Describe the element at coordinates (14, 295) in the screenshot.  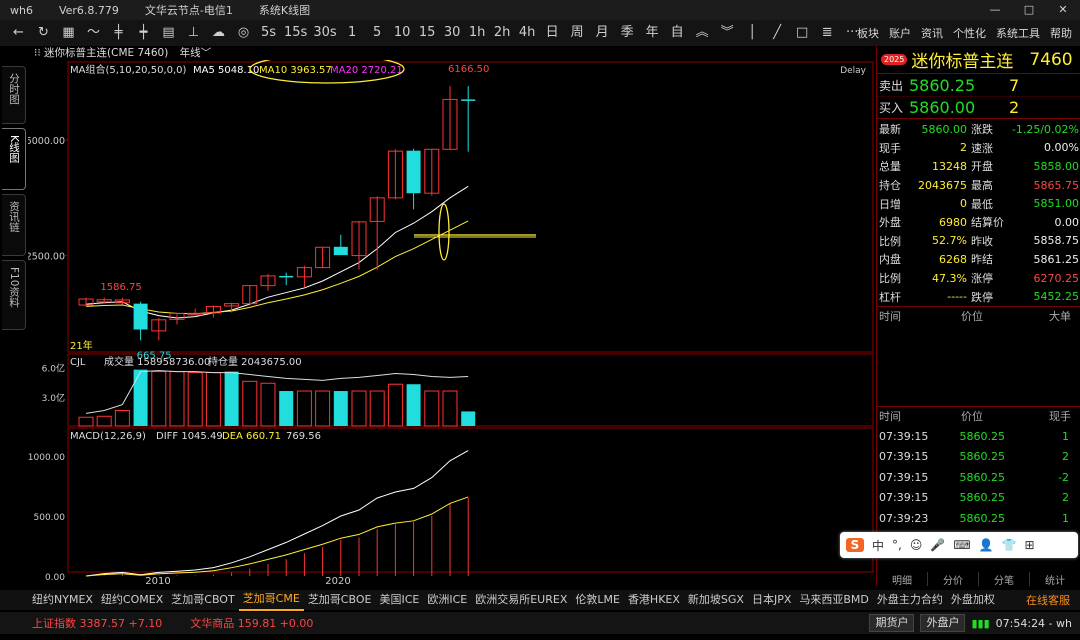
I see `tab-f10: F10资料` at that location.